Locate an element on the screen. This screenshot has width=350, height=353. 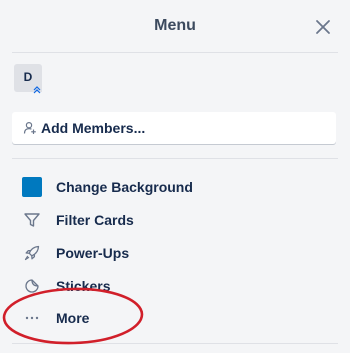
more-icon is located at coordinates (32, 318).